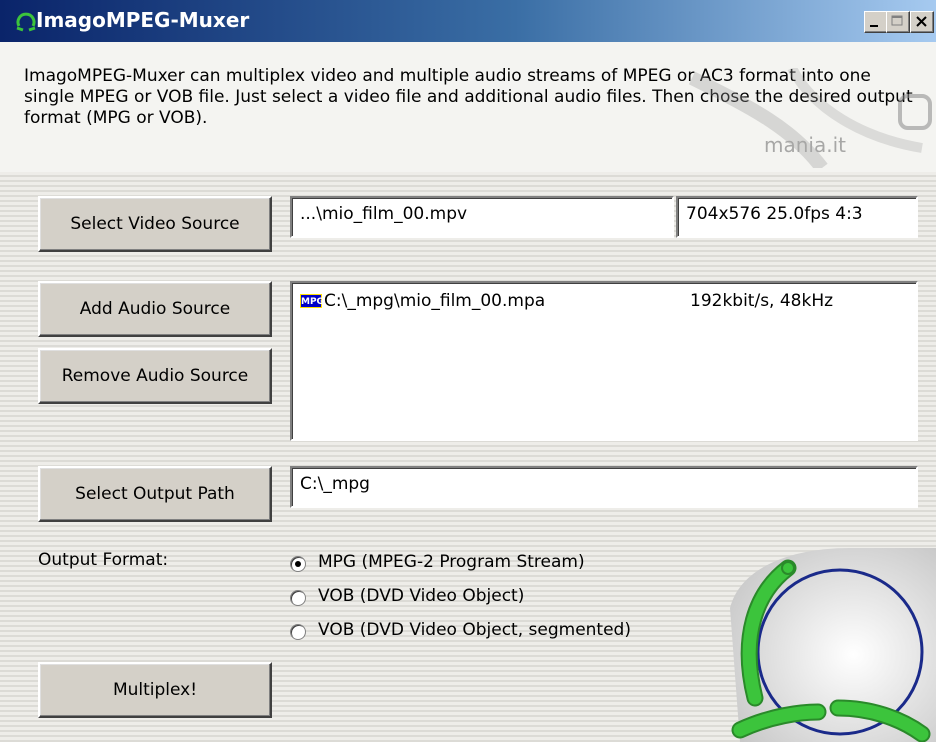 The image size is (936, 742). What do you see at coordinates (143, 20) in the screenshot?
I see `window-title: ImagoMPEG-Muxer` at bounding box center [143, 20].